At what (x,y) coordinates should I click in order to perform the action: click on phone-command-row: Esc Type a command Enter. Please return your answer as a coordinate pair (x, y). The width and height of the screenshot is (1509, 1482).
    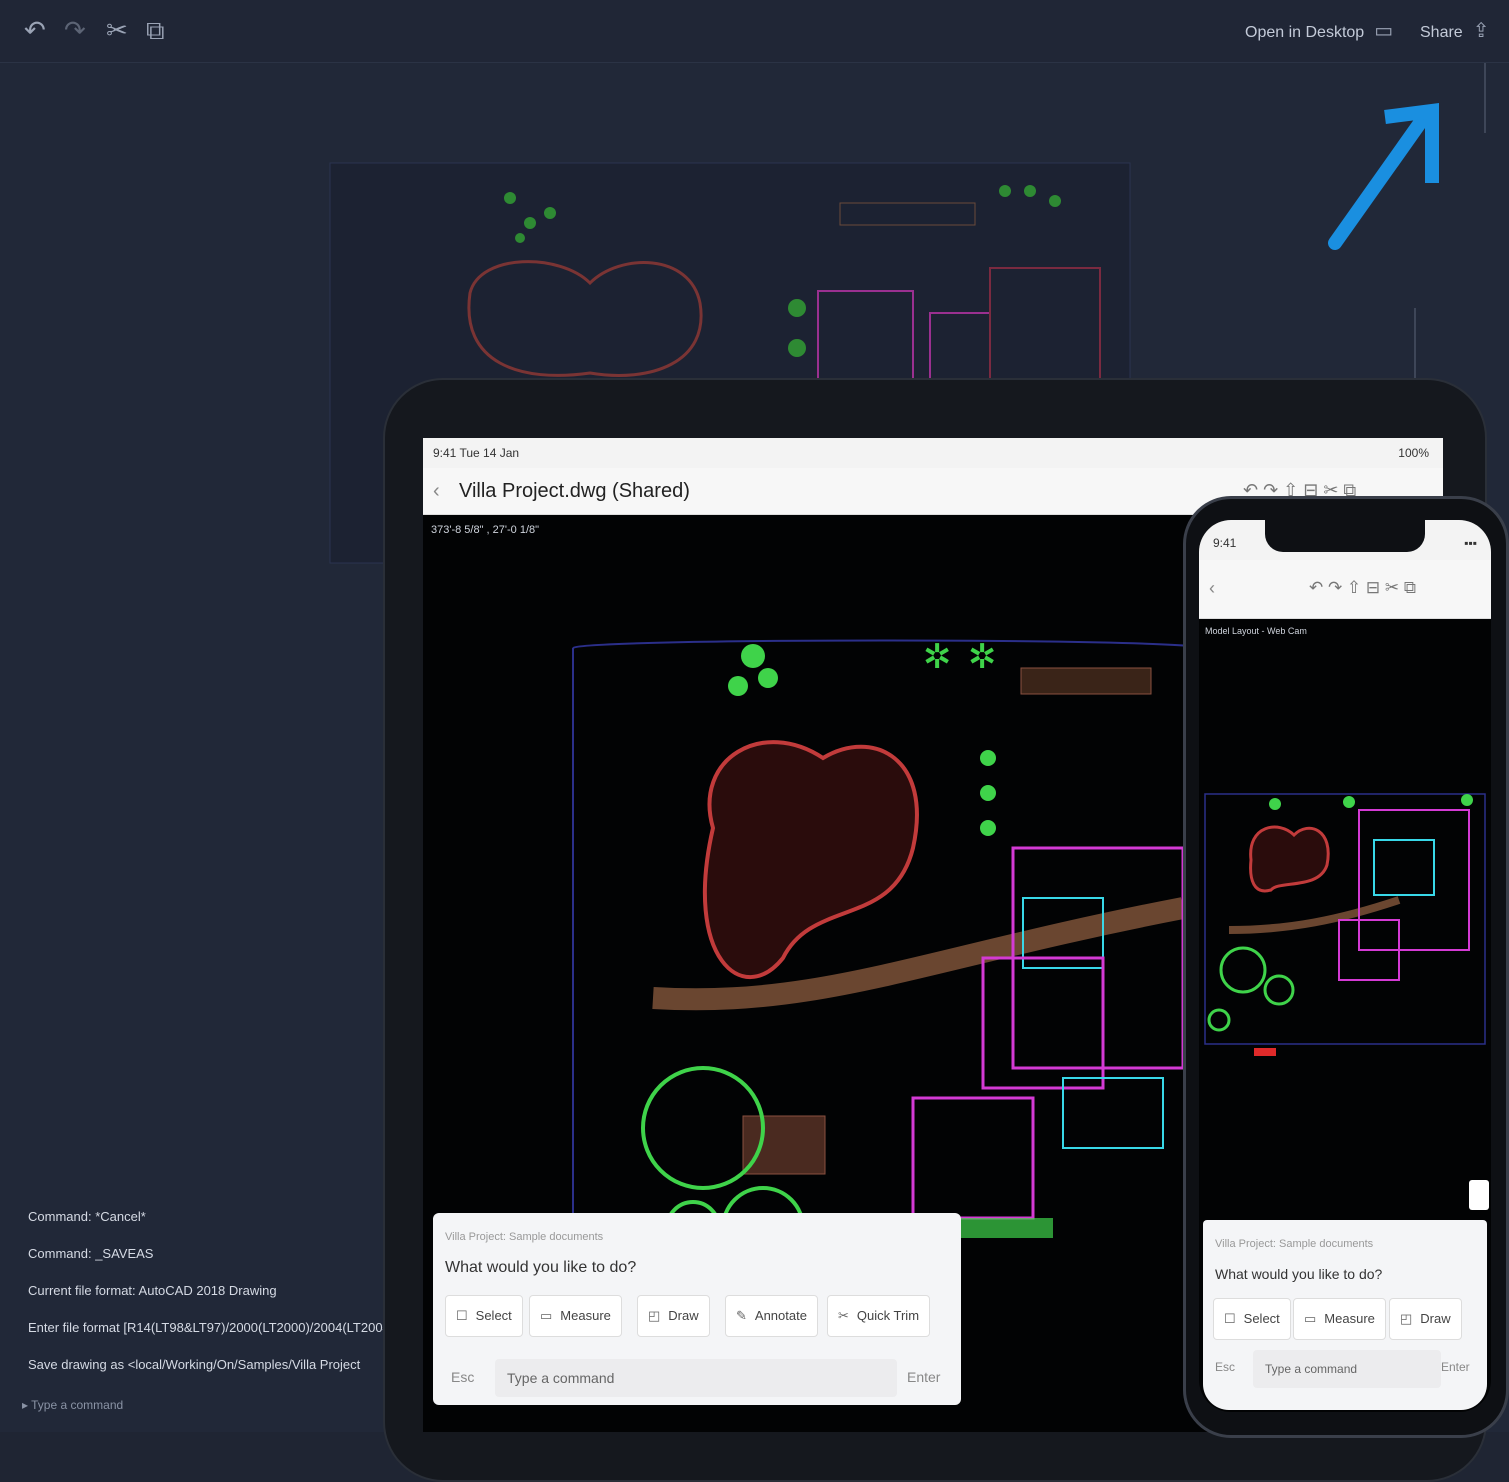
    Looking at the image, I should click on (1346, 1369).